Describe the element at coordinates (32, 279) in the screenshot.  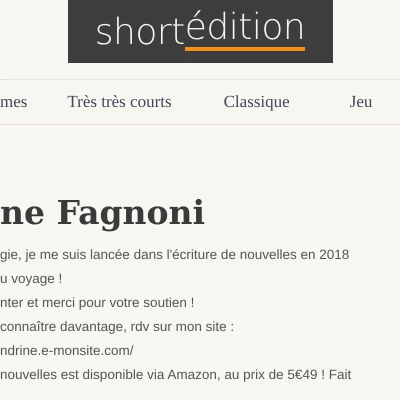
I see `bio-text: u voyage !` at that location.